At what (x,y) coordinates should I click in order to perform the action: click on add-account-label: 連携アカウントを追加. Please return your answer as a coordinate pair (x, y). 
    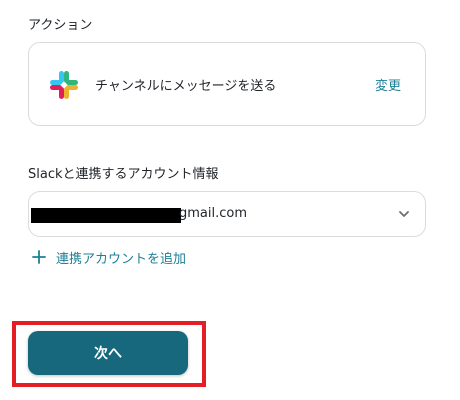
    Looking at the image, I should click on (121, 259).